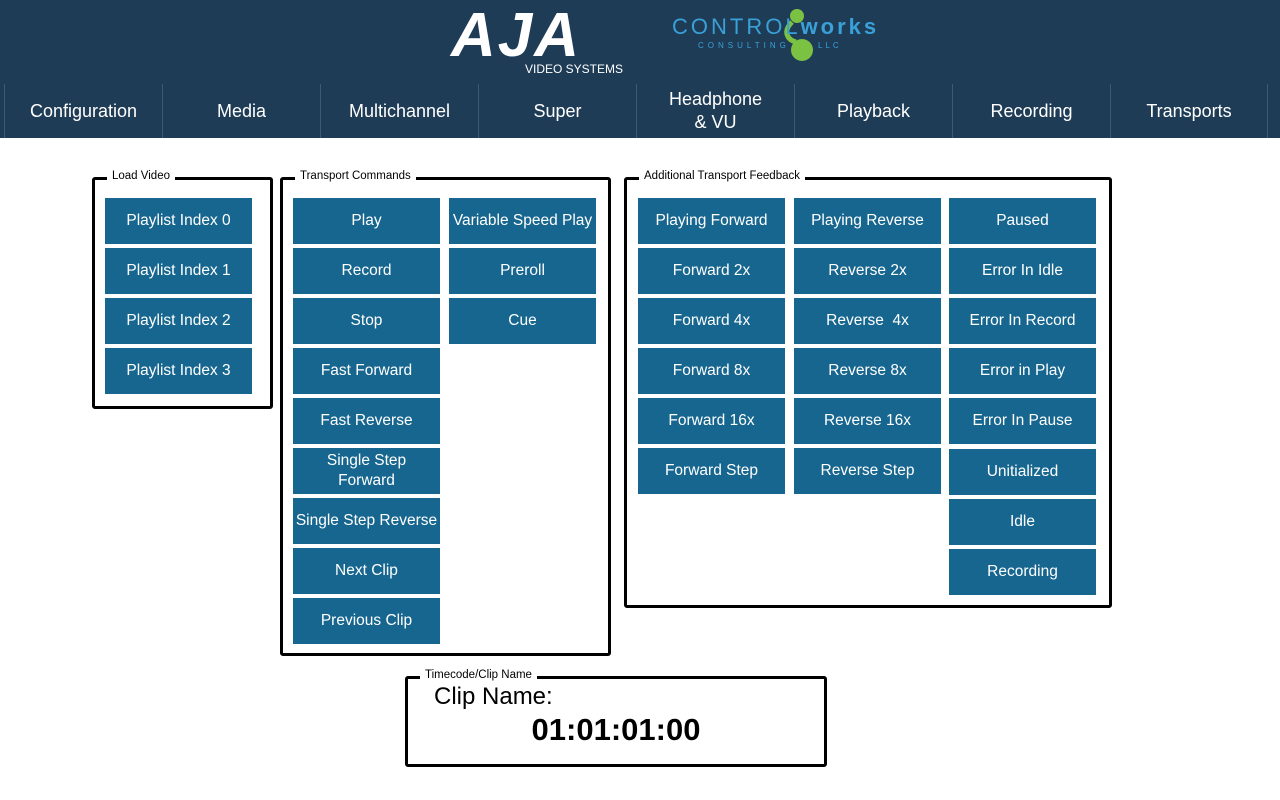 Image resolution: width=1280 pixels, height=800 pixels. What do you see at coordinates (366, 471) in the screenshot?
I see `single-step-forward-button: Single Step Forward` at bounding box center [366, 471].